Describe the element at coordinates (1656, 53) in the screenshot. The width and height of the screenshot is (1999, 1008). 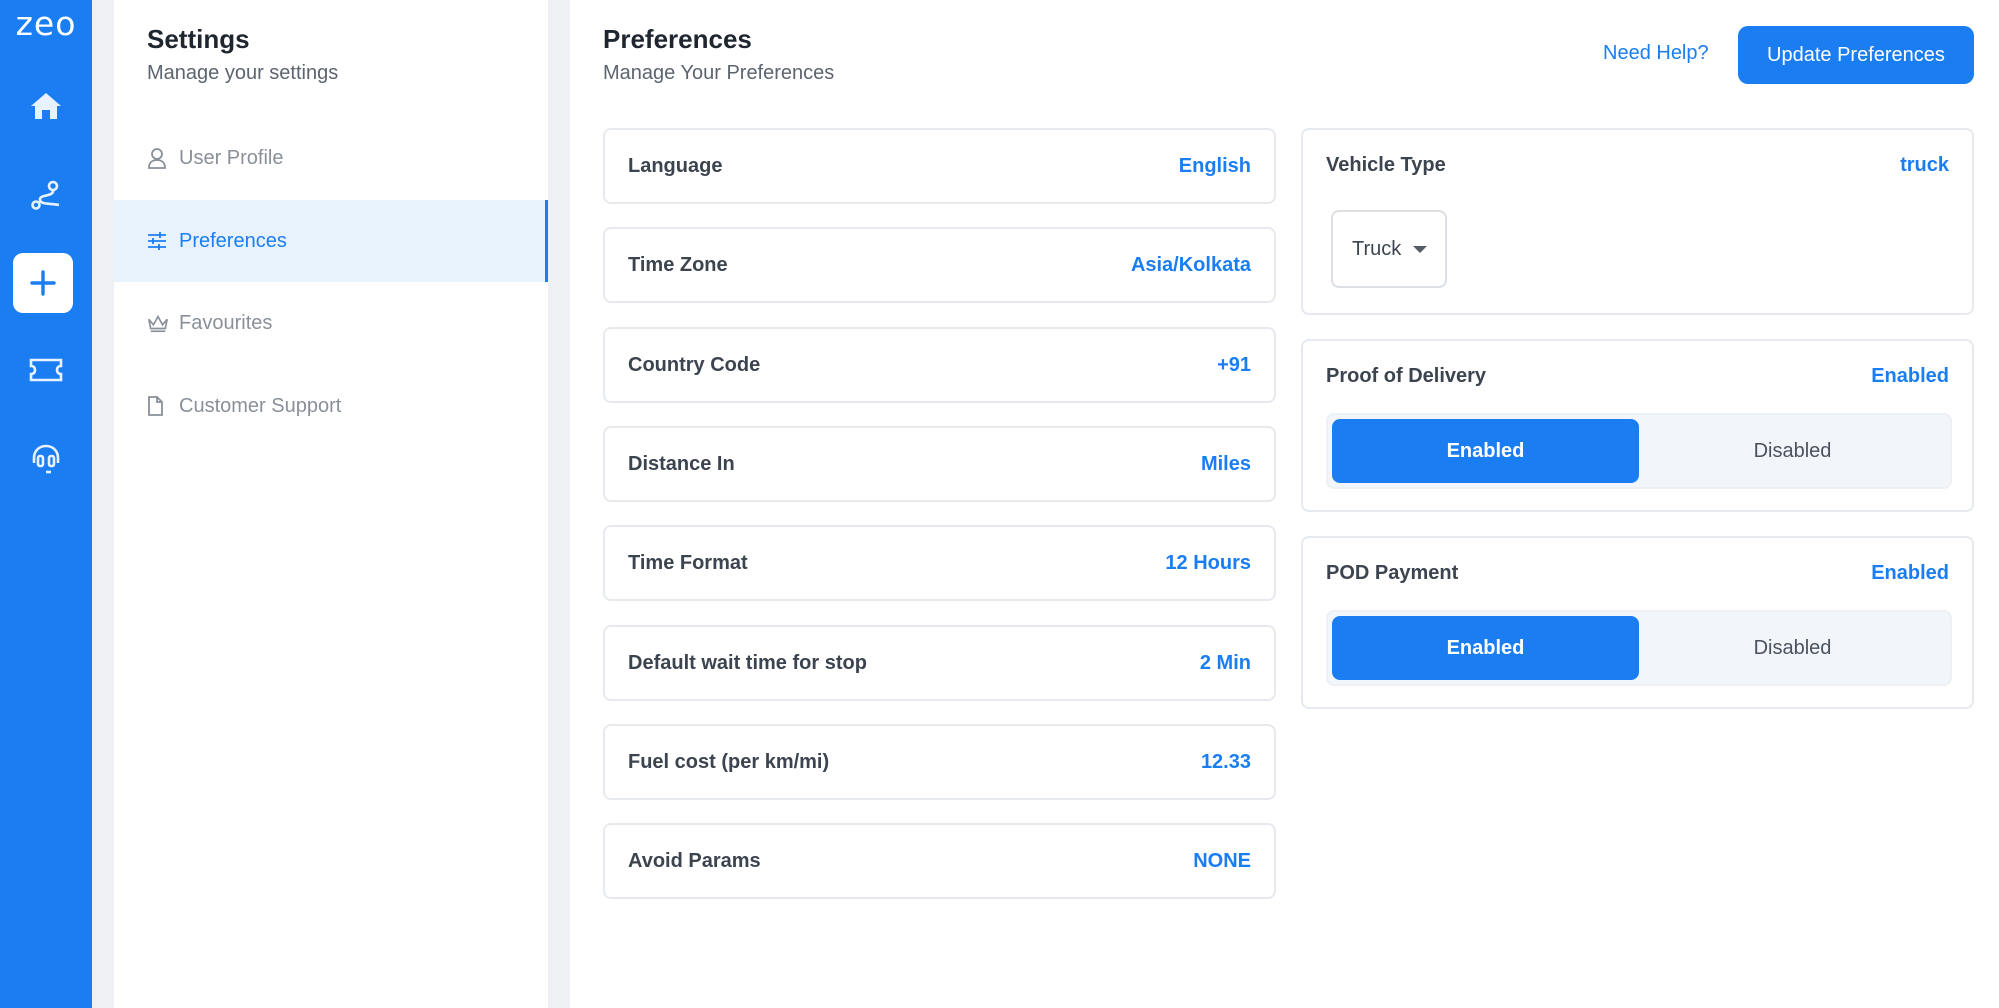
I see `need-help-link: Need Help?` at that location.